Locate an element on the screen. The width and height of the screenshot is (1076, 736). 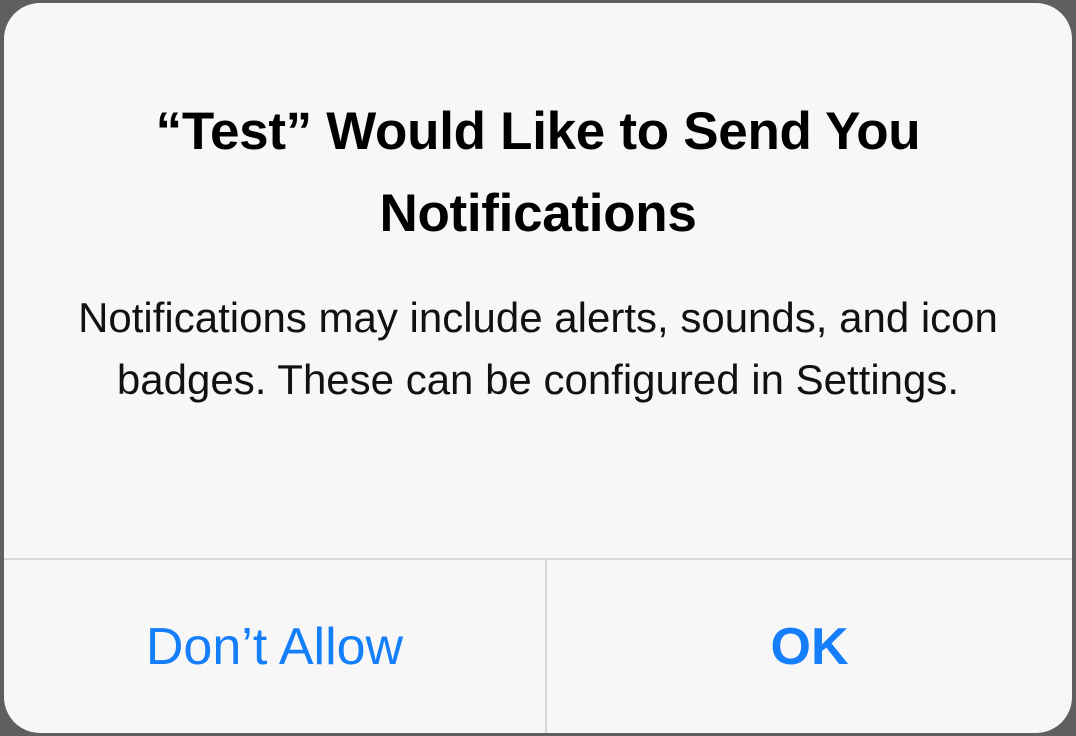
dont-allow-button: Don’t Allow is located at coordinates (274, 646).